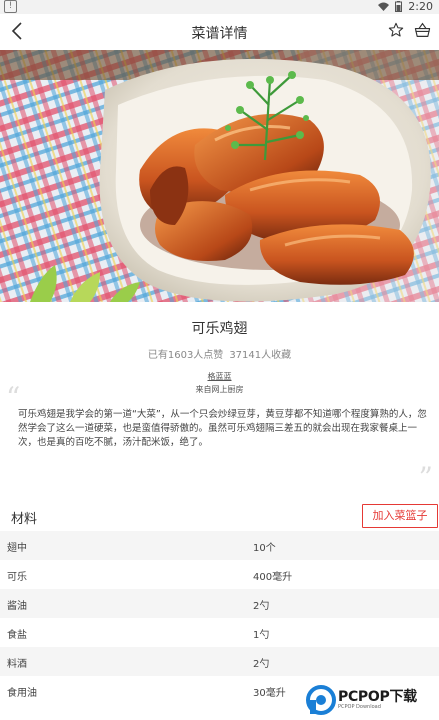  What do you see at coordinates (420, 6) in the screenshot?
I see `status-time: 2:20` at bounding box center [420, 6].